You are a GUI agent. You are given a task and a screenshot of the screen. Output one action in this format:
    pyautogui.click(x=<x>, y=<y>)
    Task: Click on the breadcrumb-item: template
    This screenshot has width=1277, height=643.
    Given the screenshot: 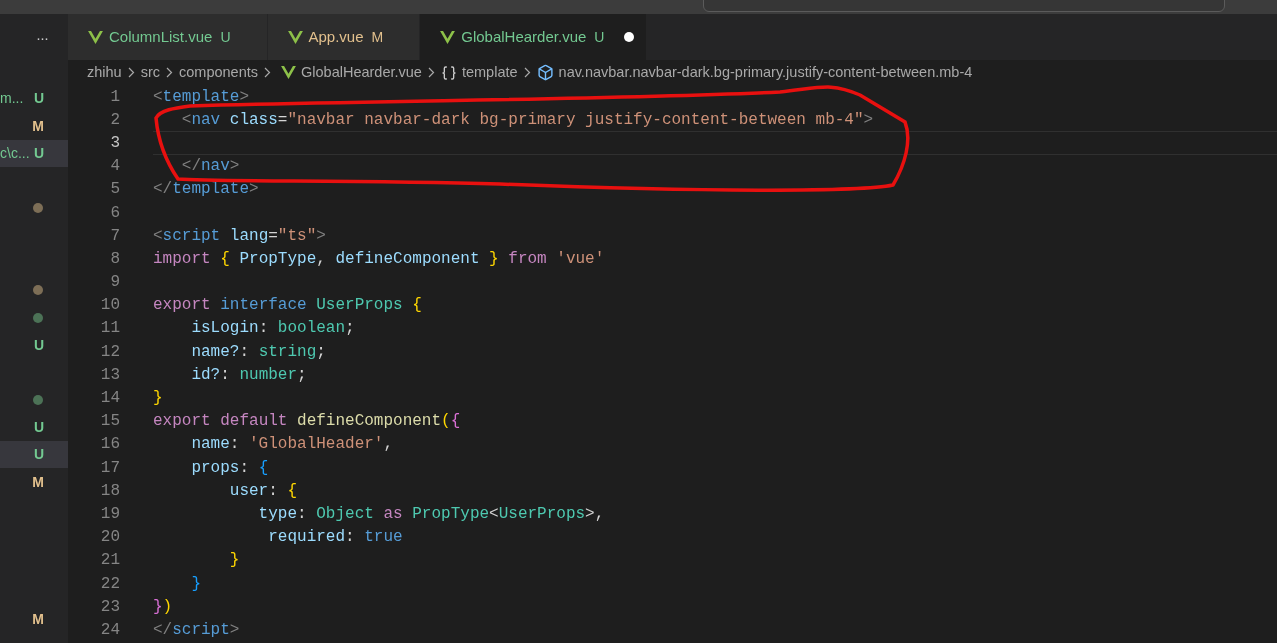 What is the action you would take?
    pyautogui.click(x=489, y=72)
    